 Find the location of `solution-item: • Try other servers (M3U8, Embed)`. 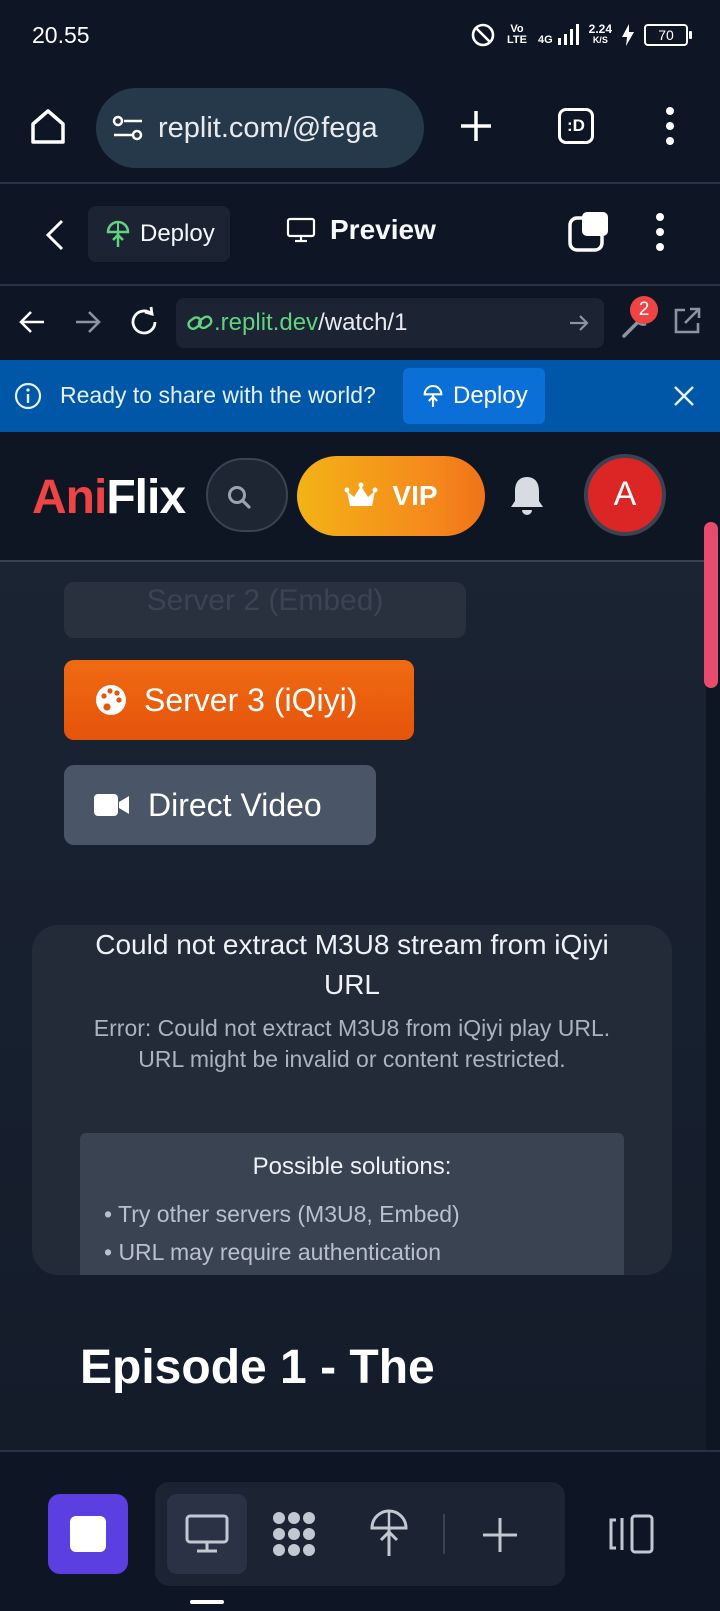

solution-item: • Try other servers (M3U8, Embed) is located at coordinates (282, 1214).